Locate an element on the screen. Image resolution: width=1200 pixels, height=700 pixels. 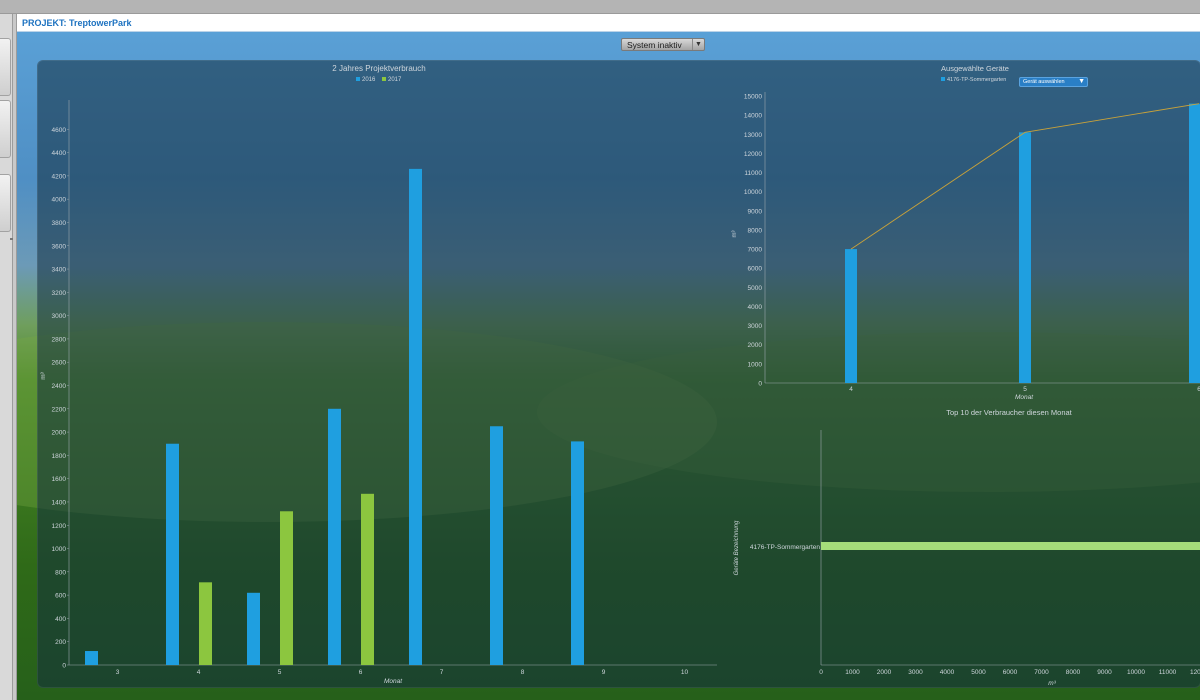
y-tick-label: 7000 is located at coordinates (755, 250).